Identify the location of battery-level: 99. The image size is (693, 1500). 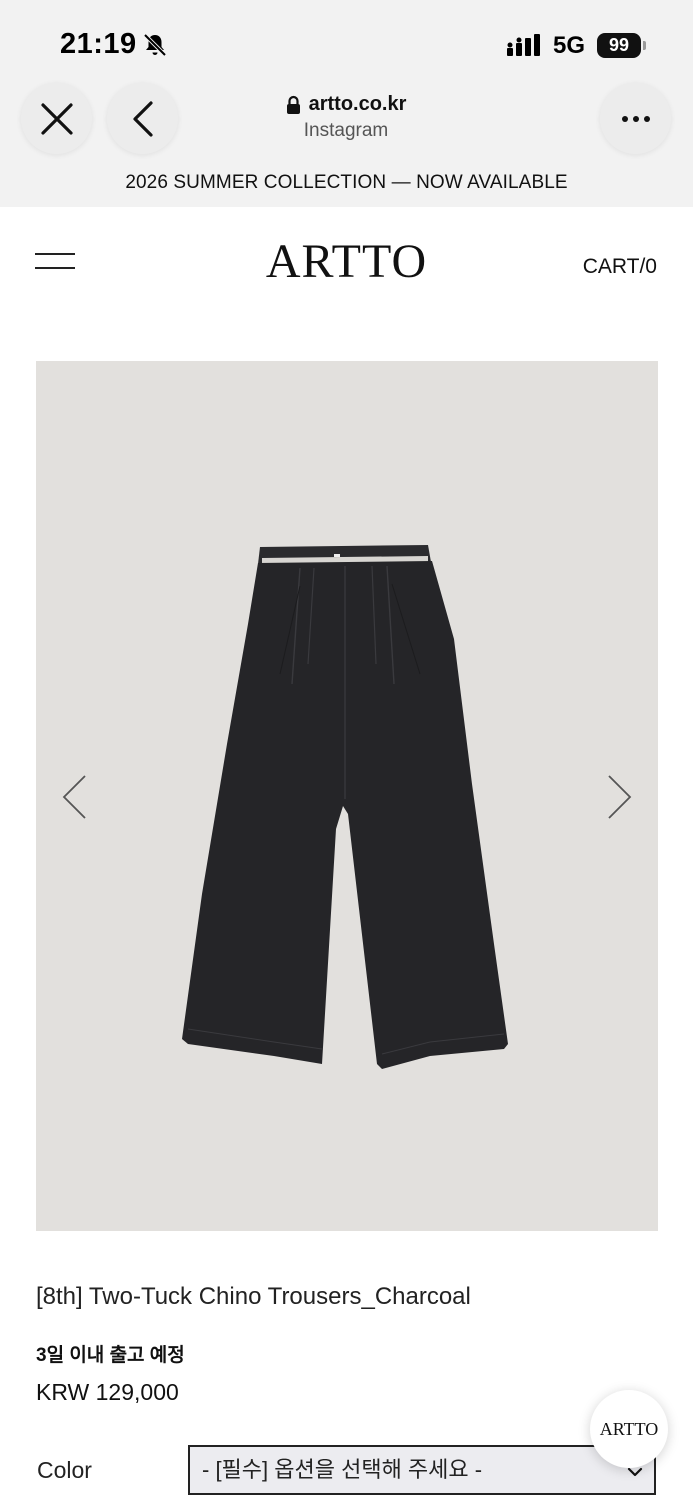
(619, 45).